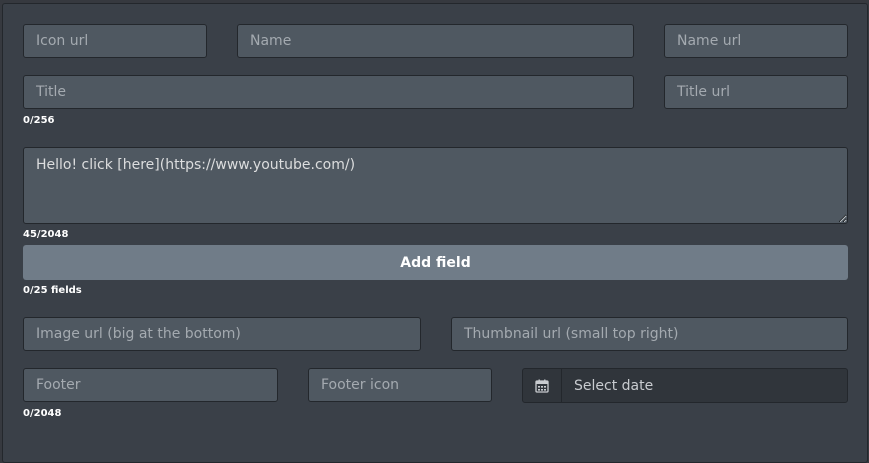  Describe the element at coordinates (52, 290) in the screenshot. I see `fields-counter: 0/25 fields` at that location.